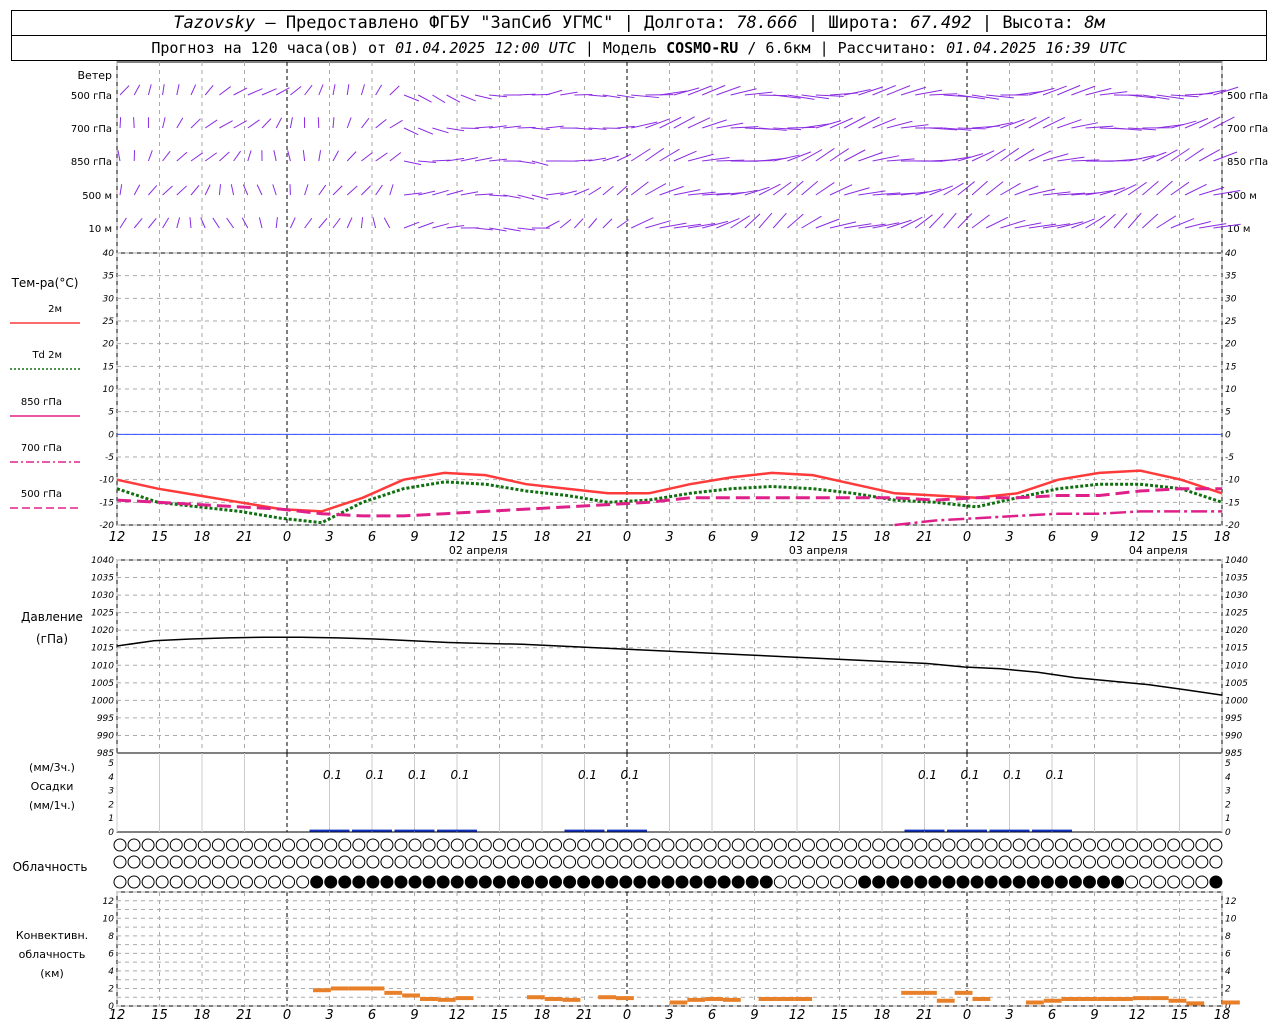 Image resolution: width=1280 pixels, height=1024 pixels. I want to click on y-tick-label: 1020, so click(102, 631).